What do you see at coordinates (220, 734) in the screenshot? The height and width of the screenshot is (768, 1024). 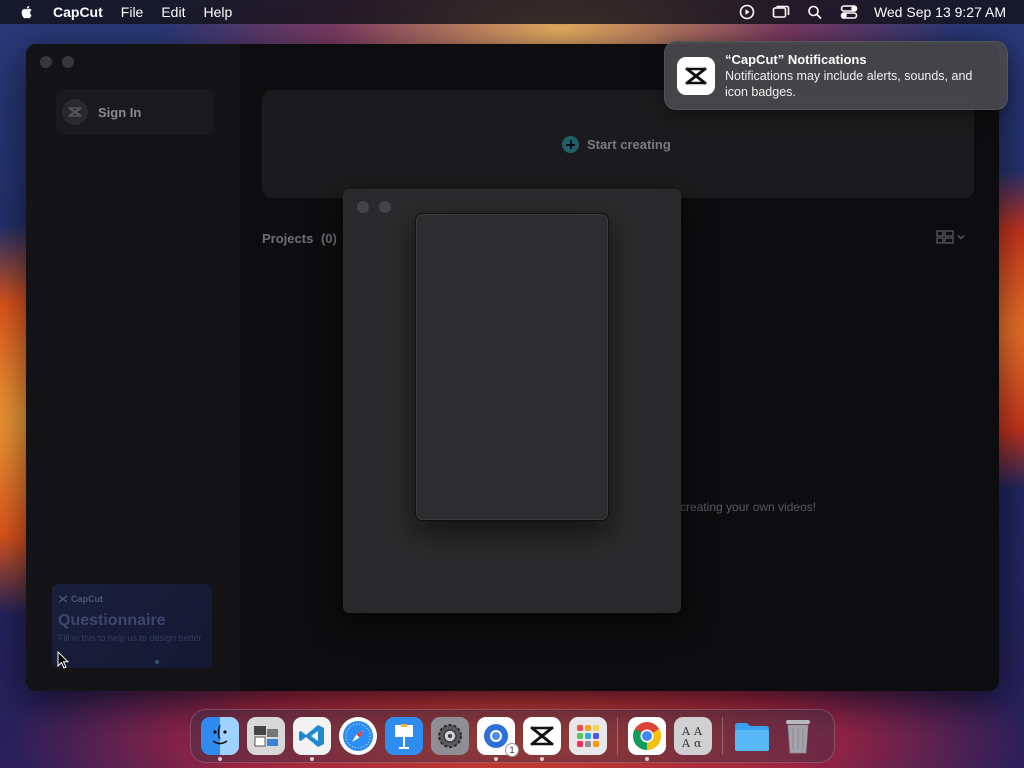 I see `finder-icon` at bounding box center [220, 734].